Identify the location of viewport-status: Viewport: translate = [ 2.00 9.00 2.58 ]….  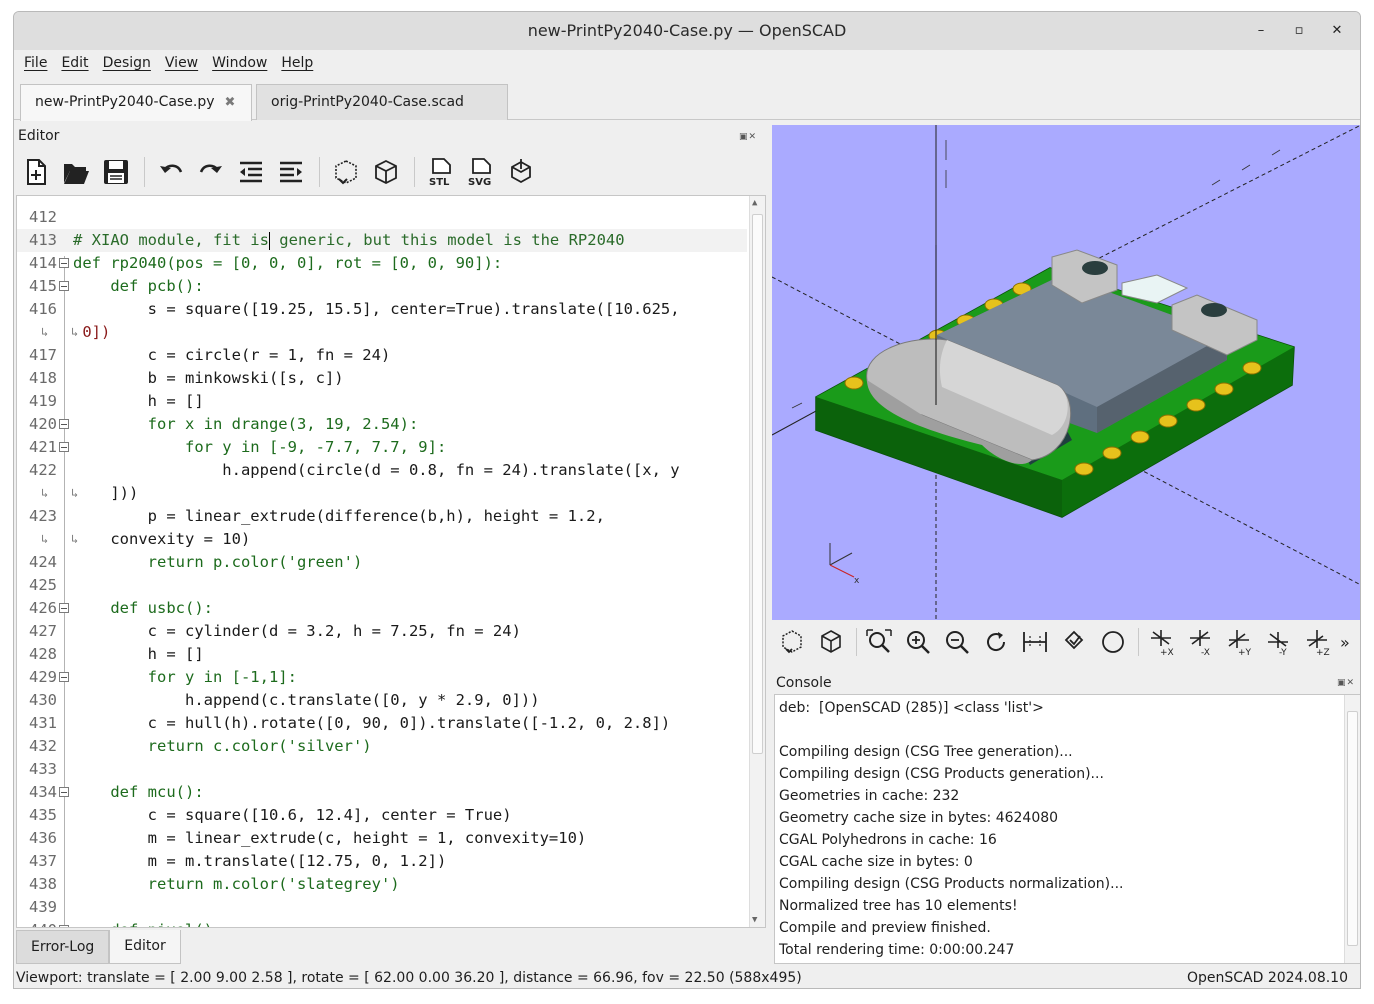
(409, 978).